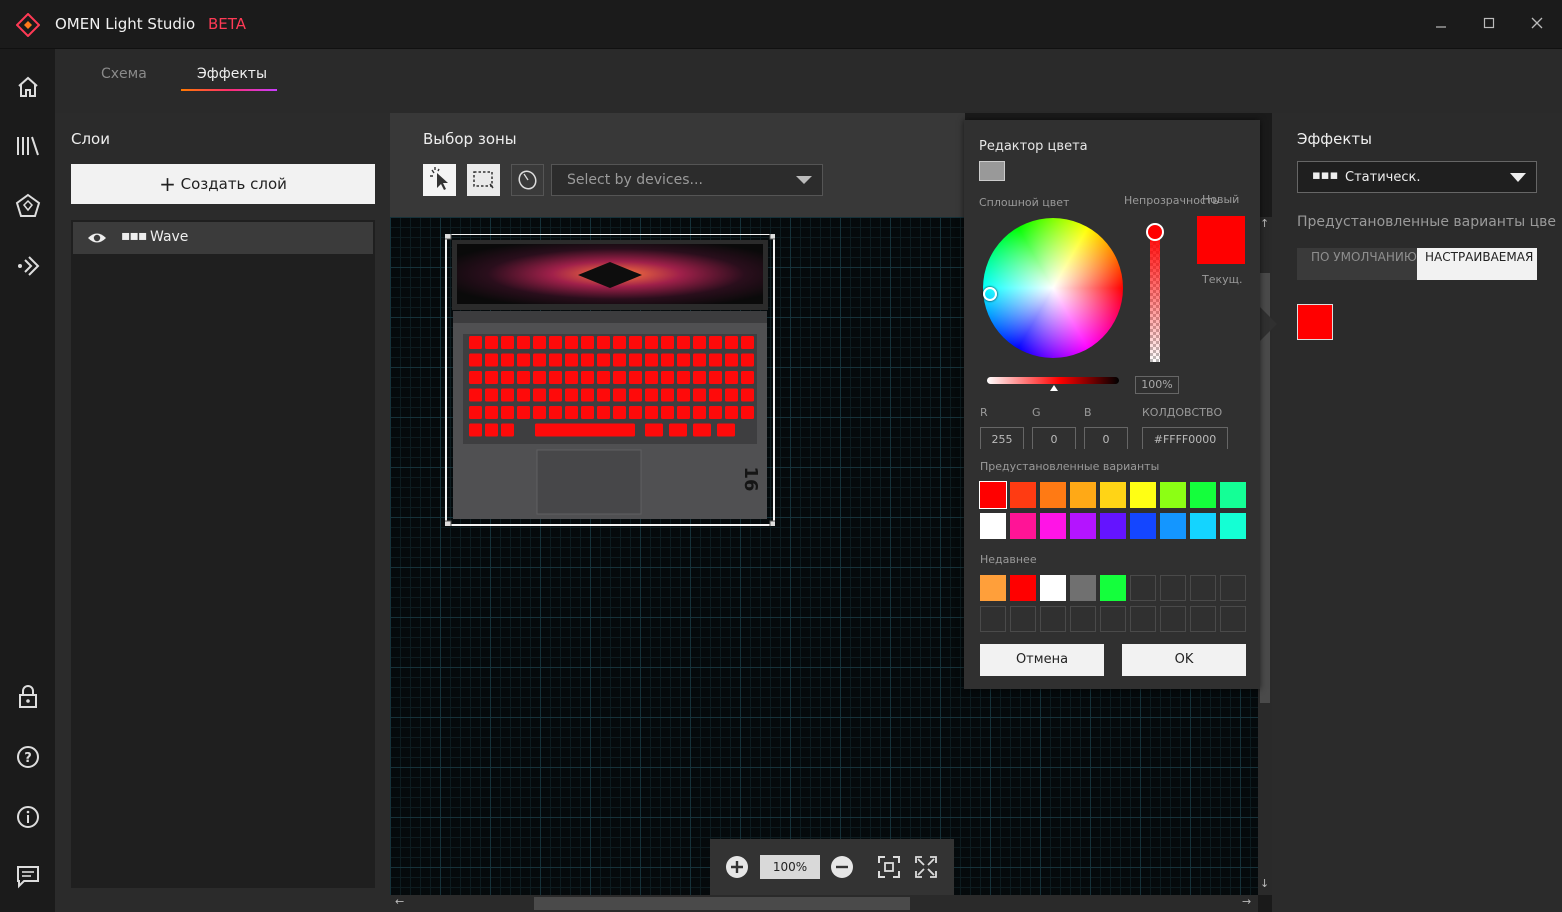 The height and width of the screenshot is (912, 1562). I want to click on zoom-level: 100%, so click(790, 867).